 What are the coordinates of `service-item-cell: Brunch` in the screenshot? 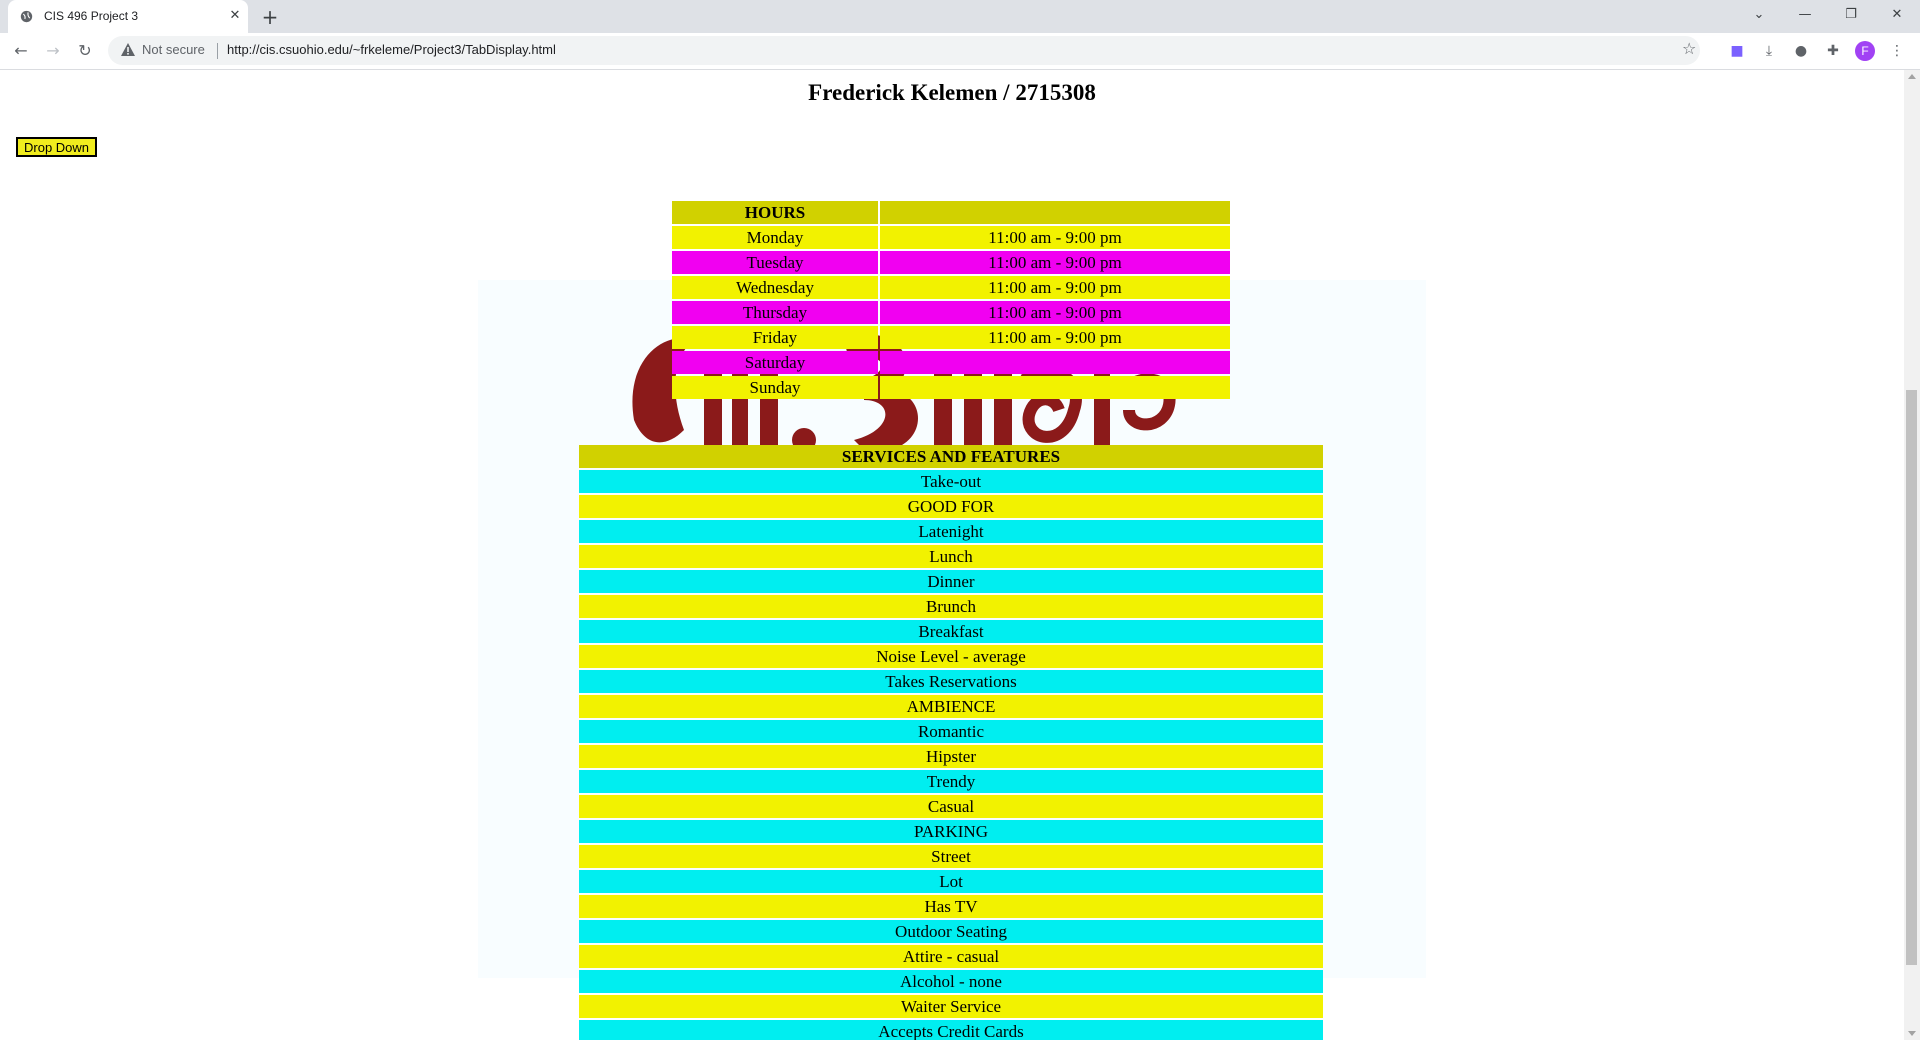 It's located at (951, 606).